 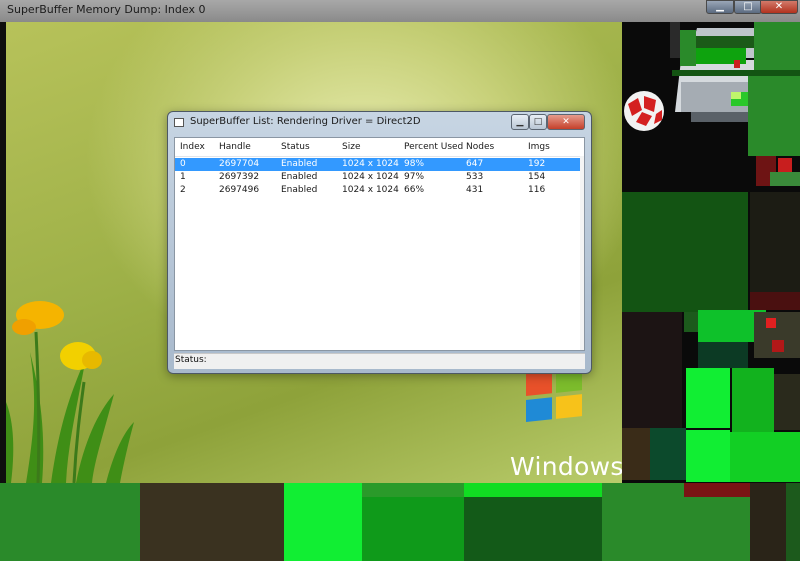 What do you see at coordinates (239, 190) in the screenshot?
I see `cell-handle: 2697496` at bounding box center [239, 190].